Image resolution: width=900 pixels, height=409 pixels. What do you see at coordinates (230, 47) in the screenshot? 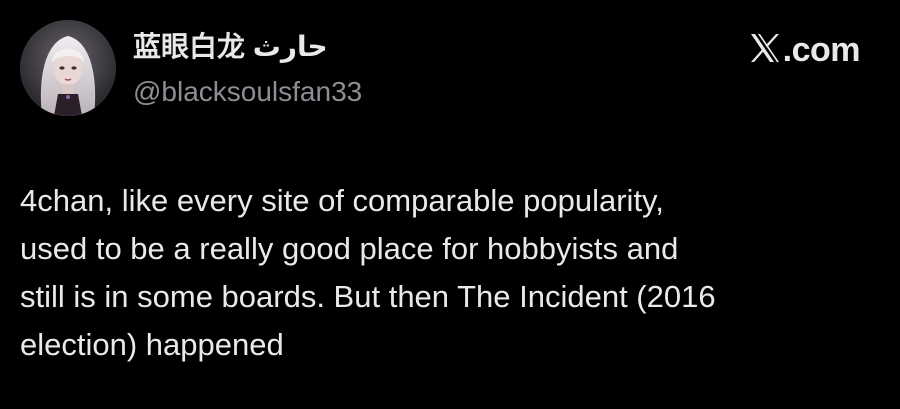
I see `author-display-name: 蓝眼白龙 حارث` at bounding box center [230, 47].